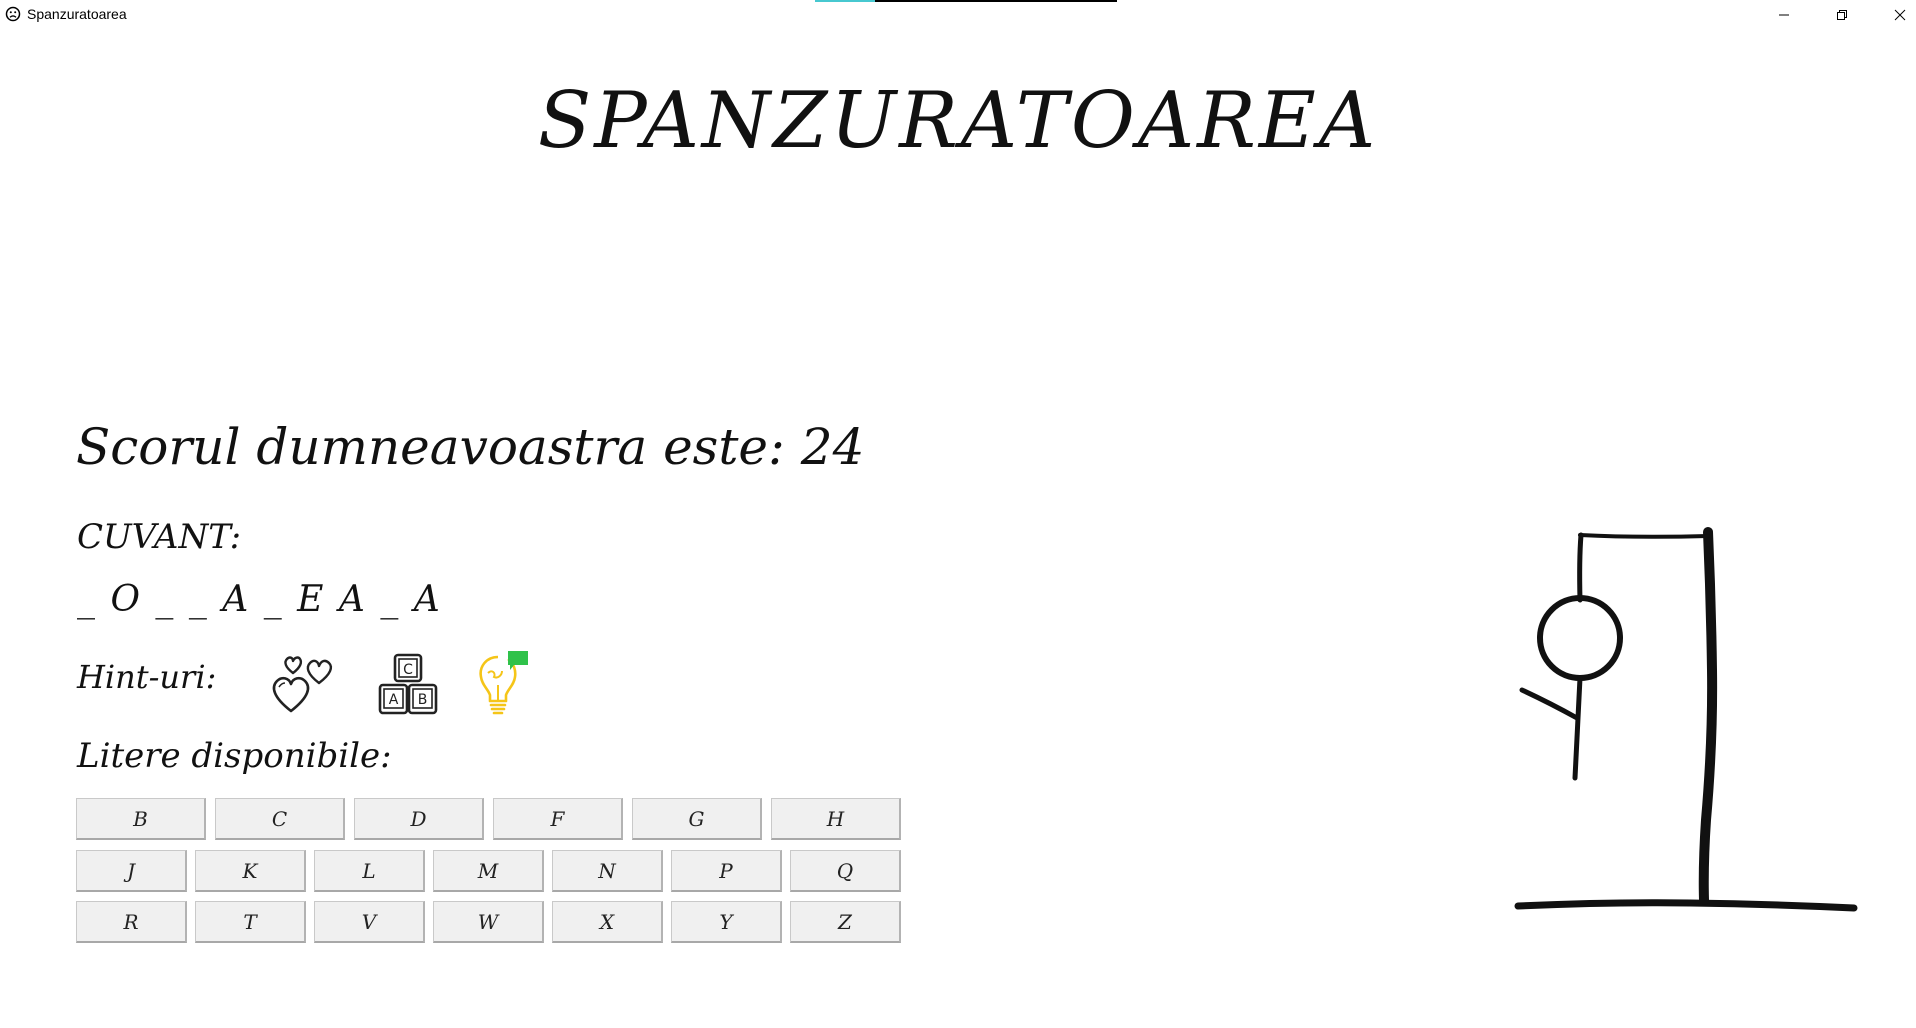 The image size is (1916, 1028). What do you see at coordinates (607, 871) in the screenshot?
I see `letter-button: N` at bounding box center [607, 871].